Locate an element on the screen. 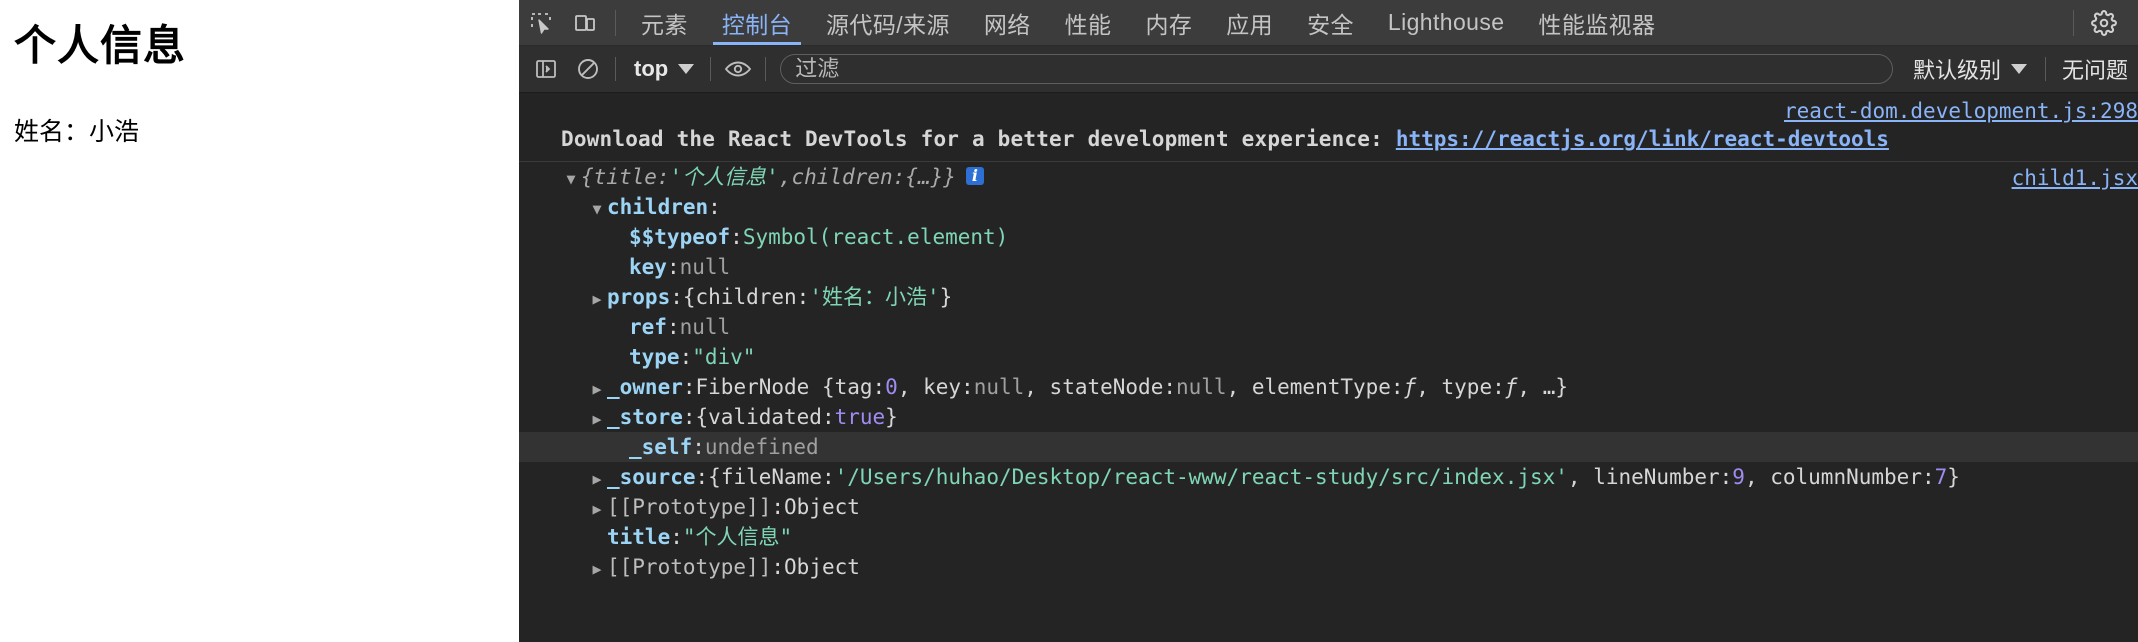 This screenshot has width=2138, height=642. tab-application: 应用 is located at coordinates (1249, 22).